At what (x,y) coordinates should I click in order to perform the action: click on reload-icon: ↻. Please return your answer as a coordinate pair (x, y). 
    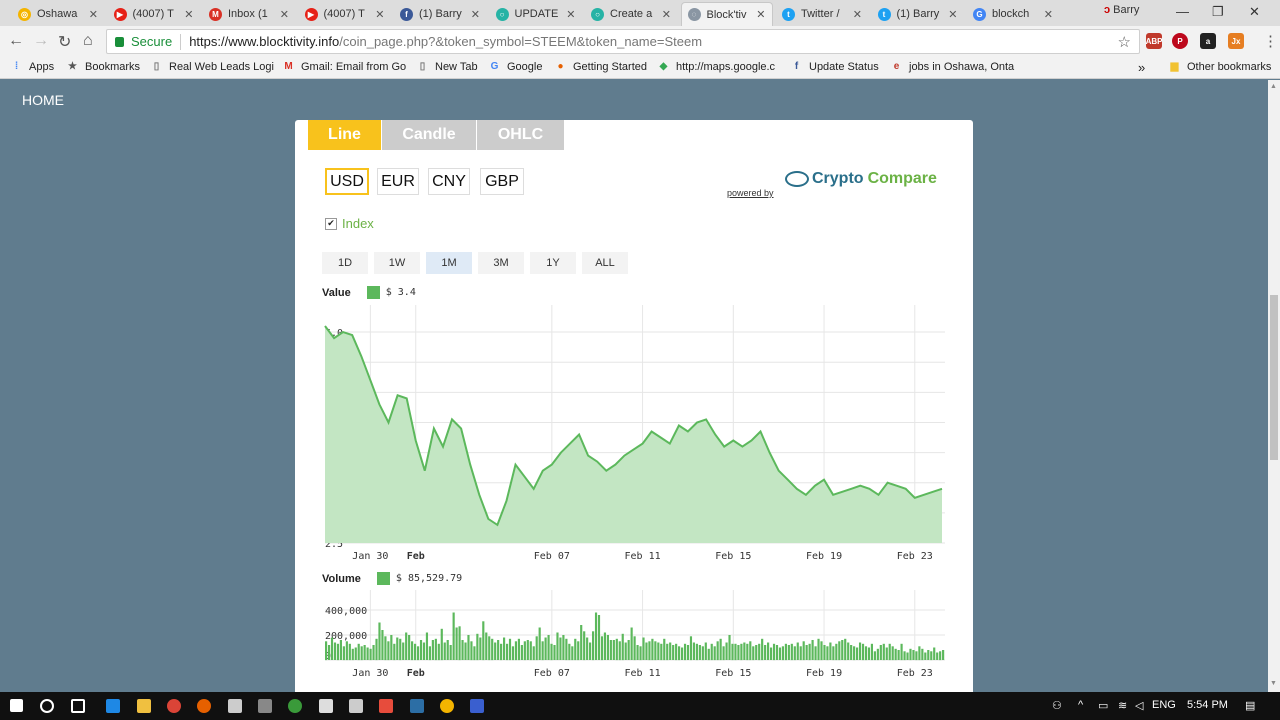
    Looking at the image, I should click on (64, 42).